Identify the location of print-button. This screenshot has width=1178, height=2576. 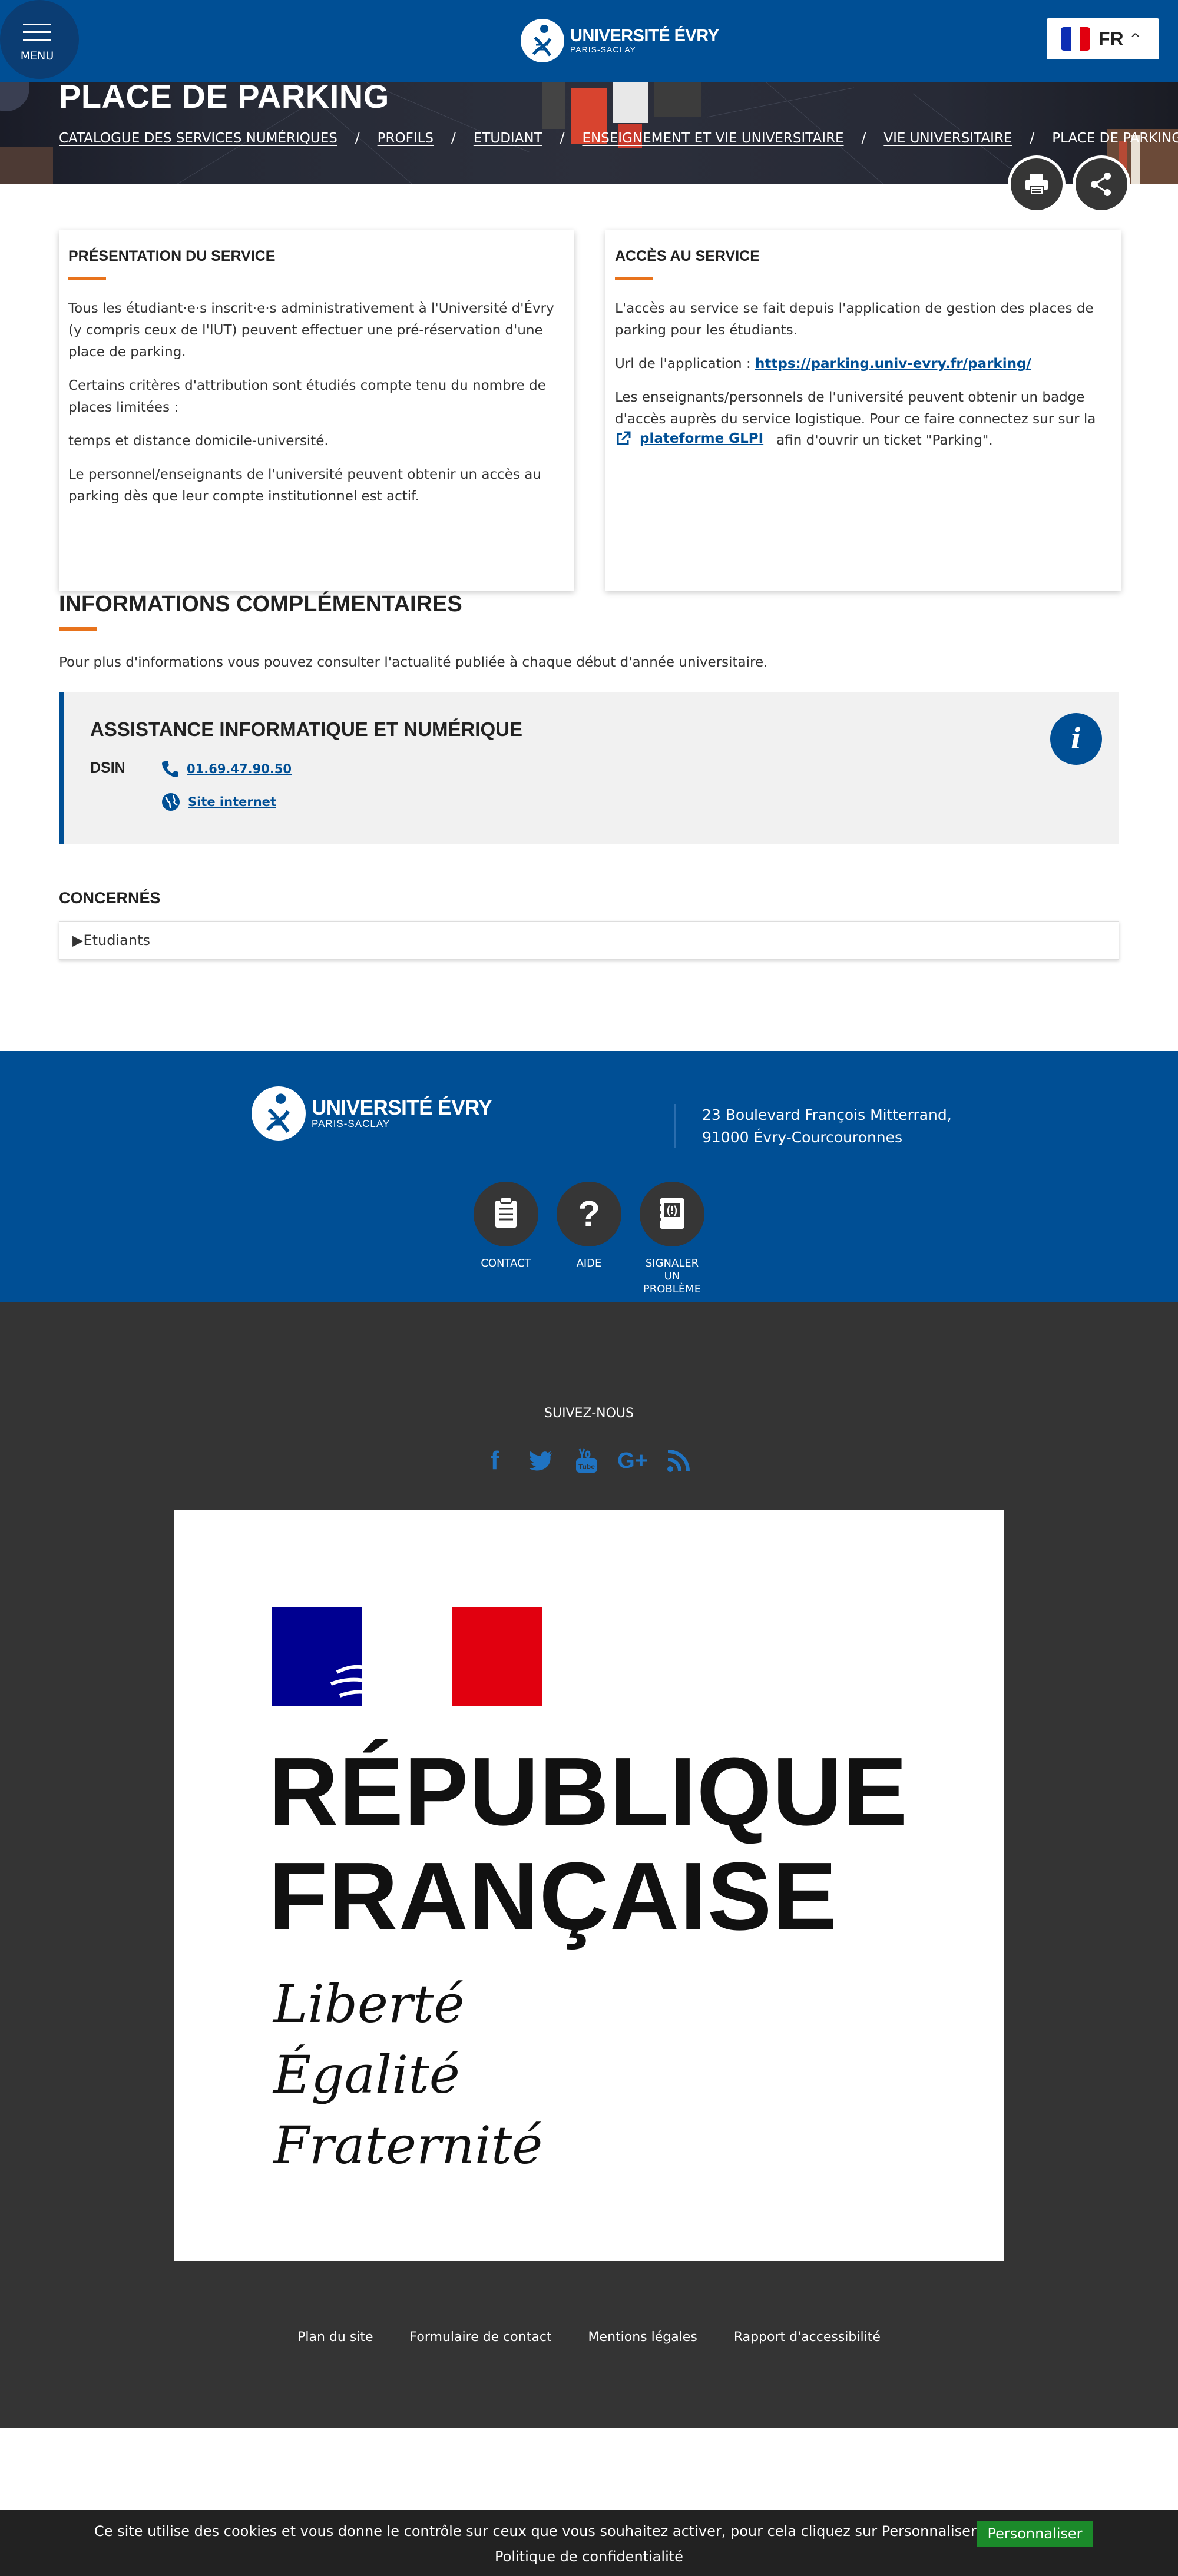
(1037, 184).